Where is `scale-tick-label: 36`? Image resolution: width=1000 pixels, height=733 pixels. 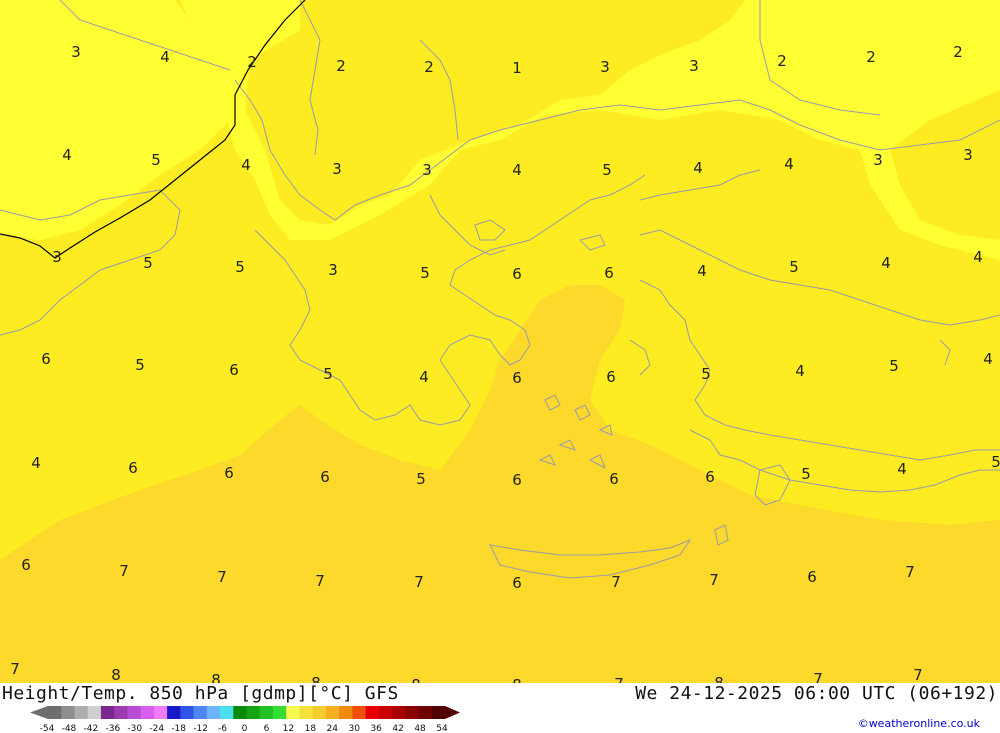
scale-tick-label: 36 is located at coordinates (376, 728).